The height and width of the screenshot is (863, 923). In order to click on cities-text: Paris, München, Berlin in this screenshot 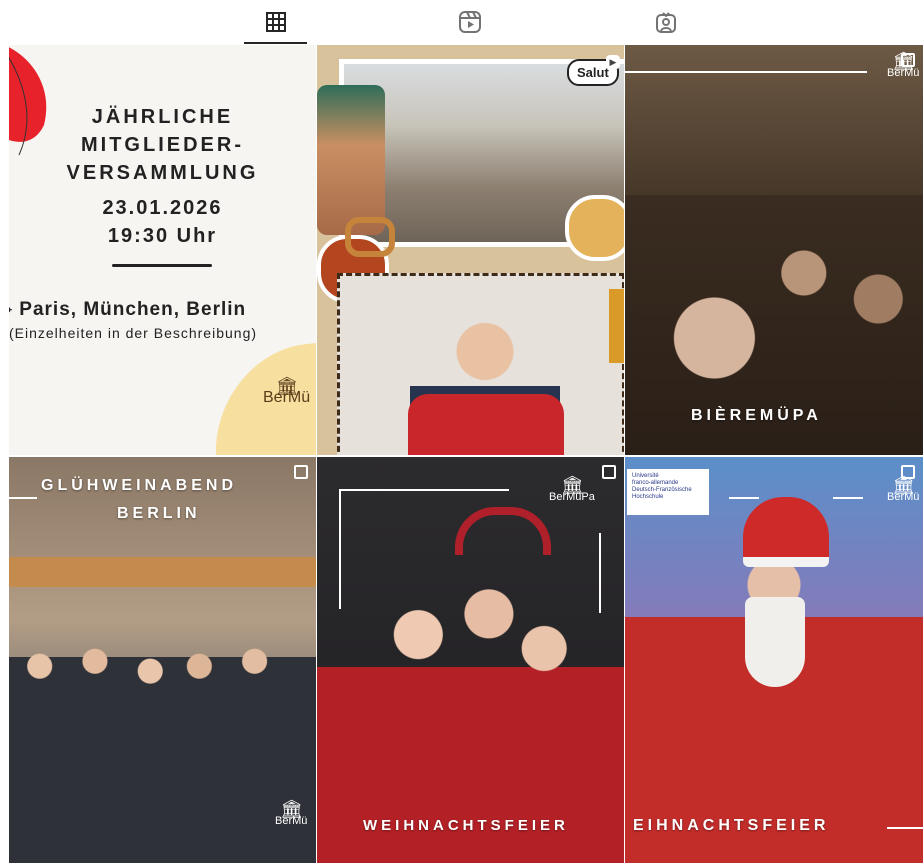, I will do `click(133, 309)`.